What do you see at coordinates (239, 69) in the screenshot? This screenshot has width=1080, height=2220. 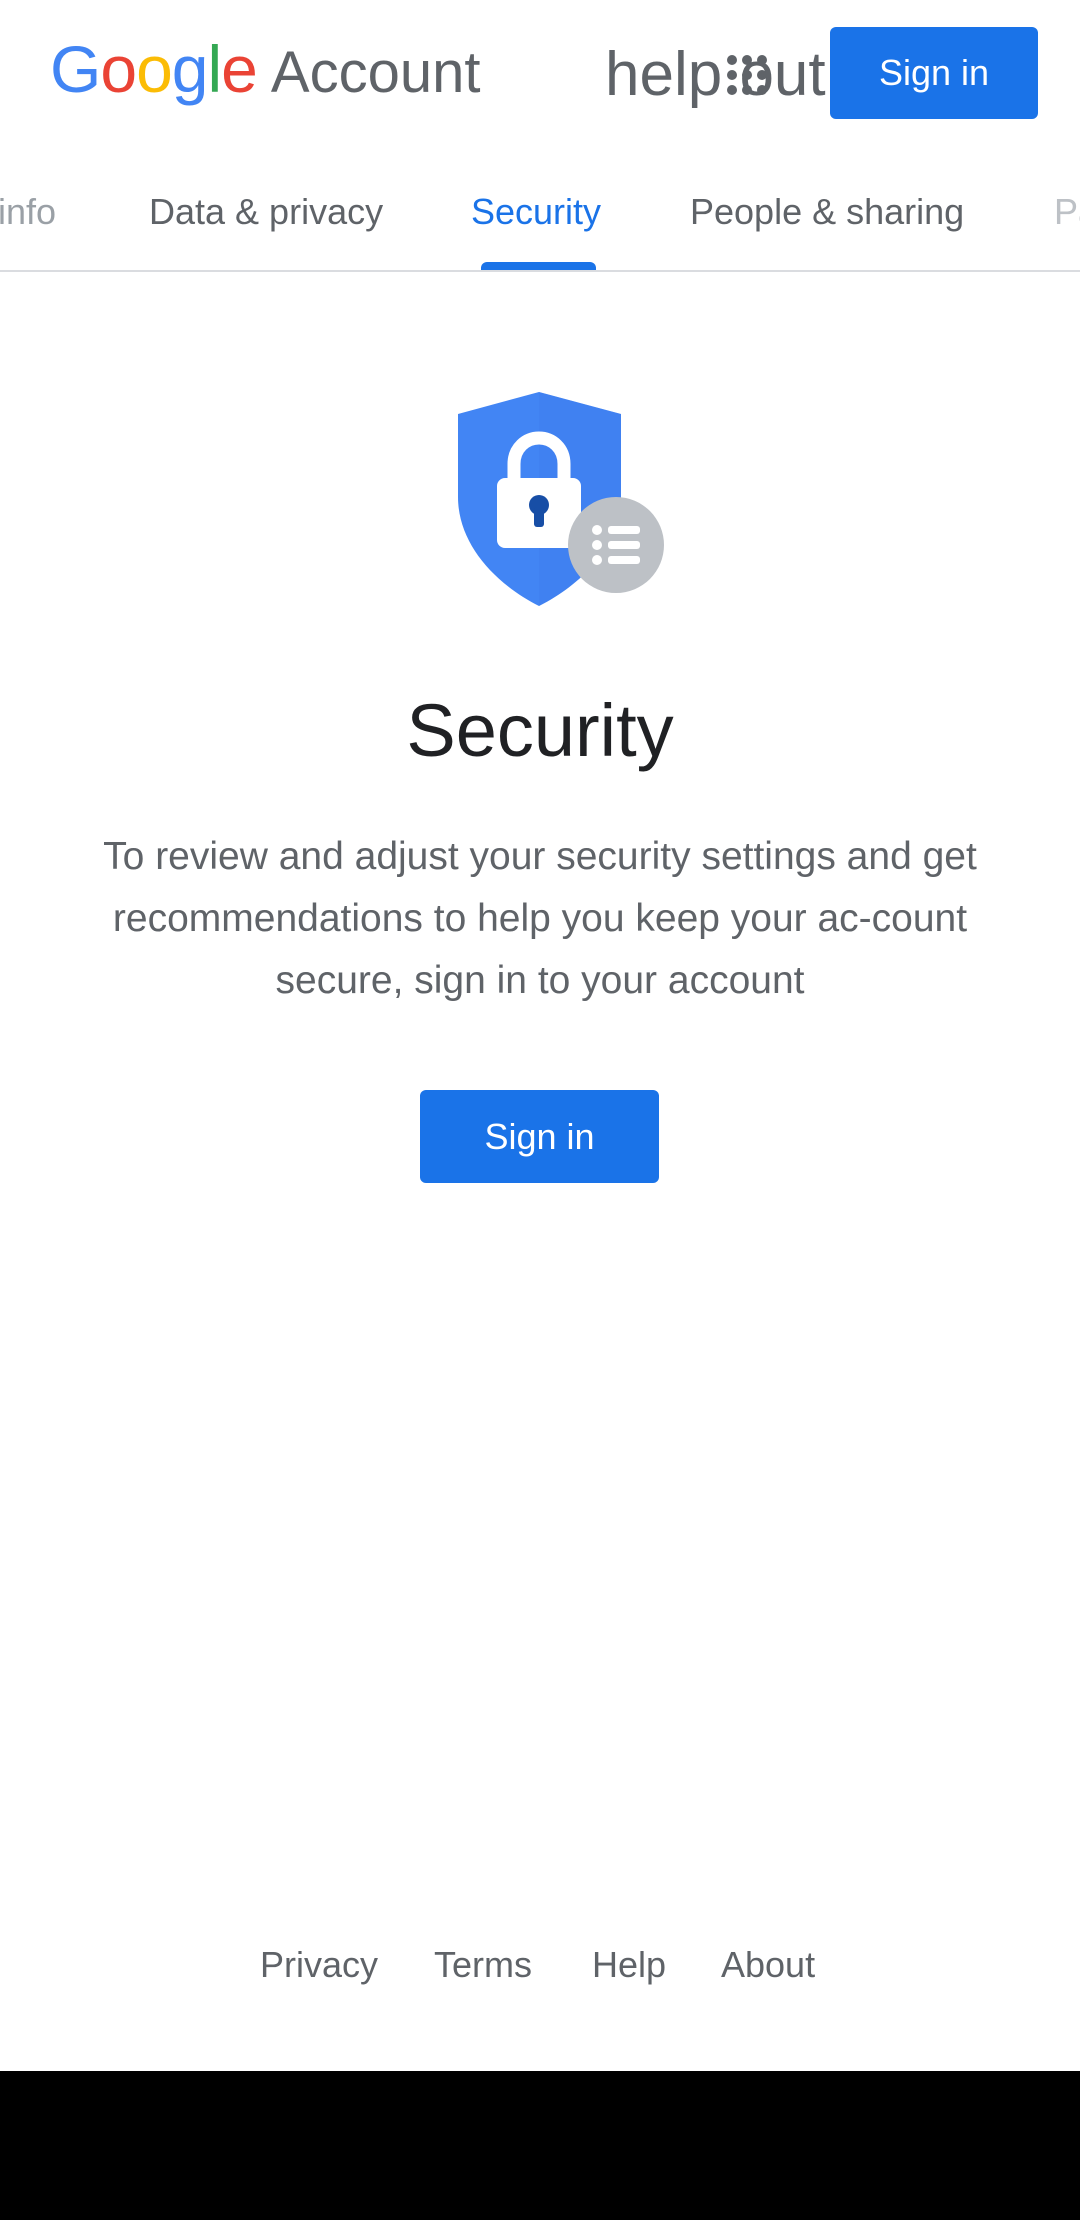 I see `logo-letter: e` at bounding box center [239, 69].